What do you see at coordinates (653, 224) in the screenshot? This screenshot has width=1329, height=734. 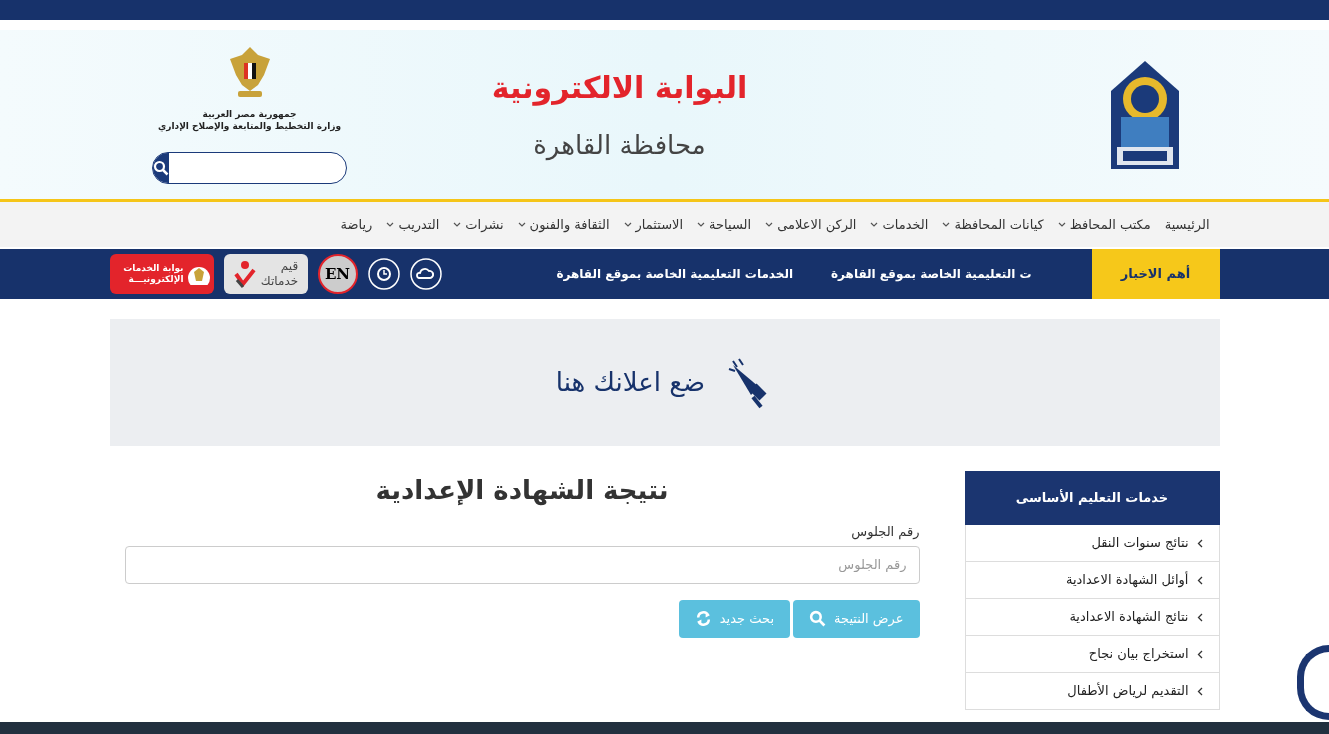 I see `nav-link: الاستثمار` at bounding box center [653, 224].